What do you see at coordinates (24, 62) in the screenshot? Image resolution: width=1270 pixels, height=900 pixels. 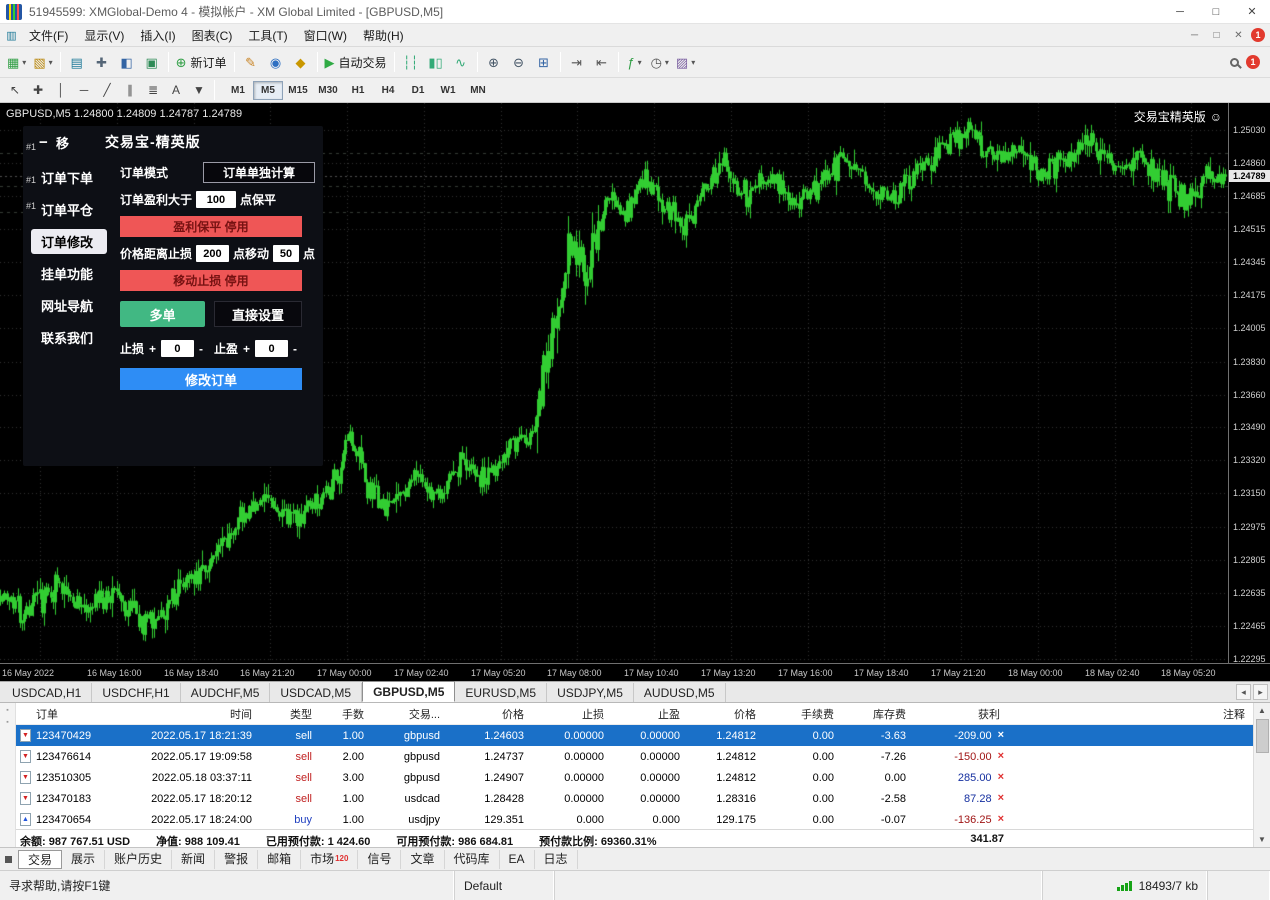 I see `new-chart-dropdown-arrow: ▾` at bounding box center [24, 62].